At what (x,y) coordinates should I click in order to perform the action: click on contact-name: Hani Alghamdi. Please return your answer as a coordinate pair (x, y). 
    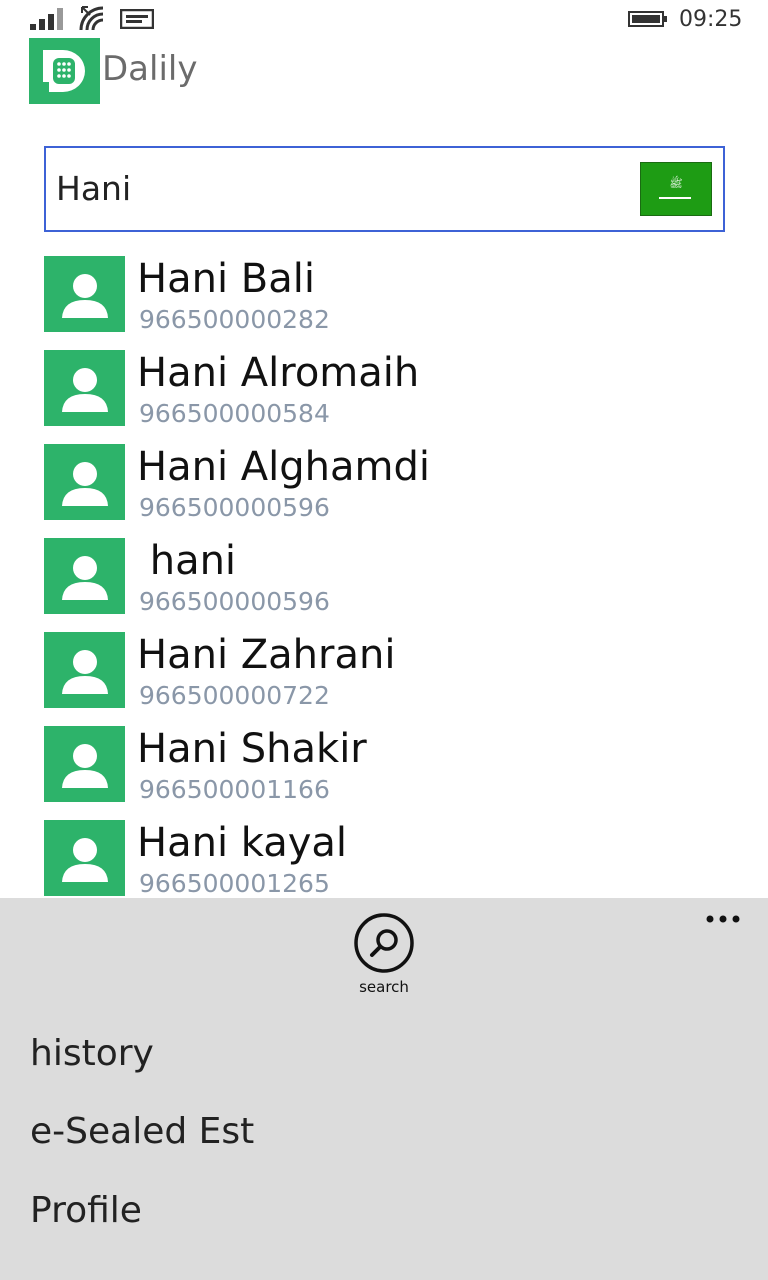
    Looking at the image, I should click on (283, 467).